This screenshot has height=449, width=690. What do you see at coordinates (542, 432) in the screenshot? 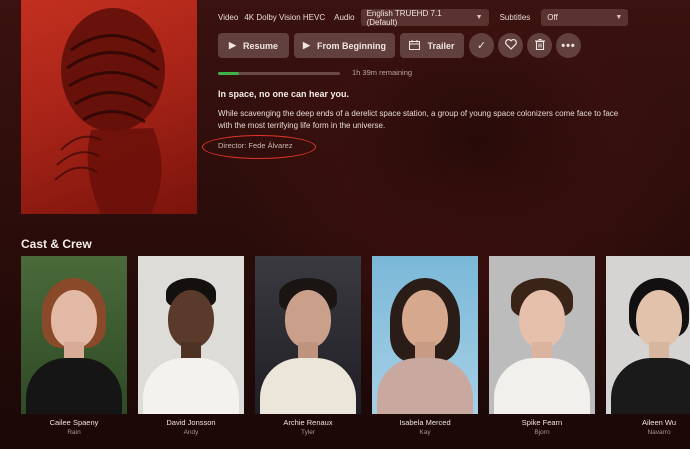
I see `cast-role: Bjorn` at bounding box center [542, 432].